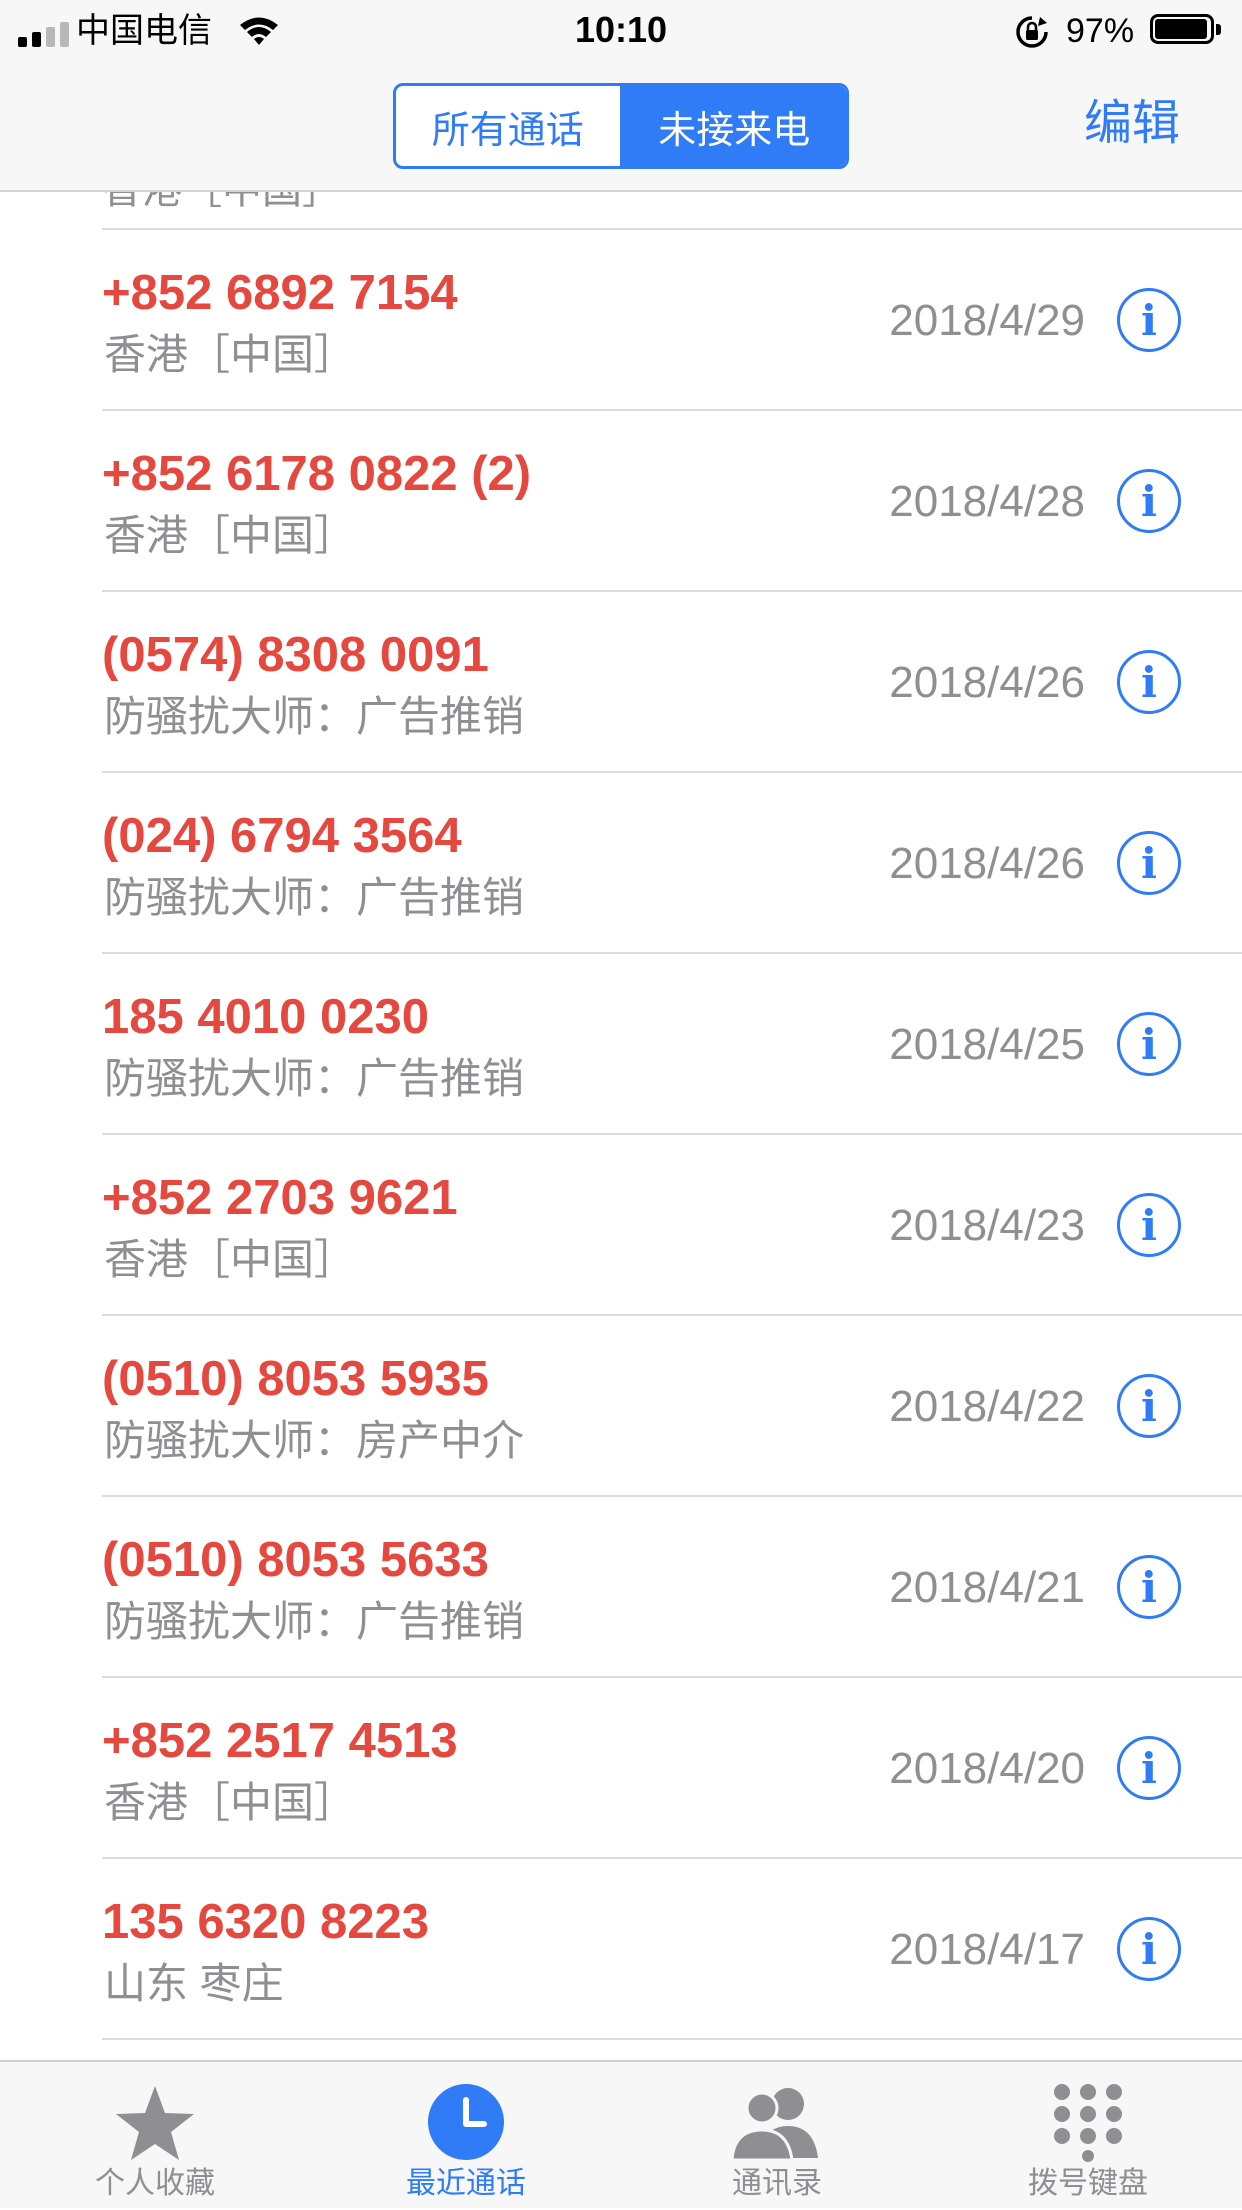 The height and width of the screenshot is (2210, 1242). I want to click on call-date: 2018/4/28, so click(987, 501).